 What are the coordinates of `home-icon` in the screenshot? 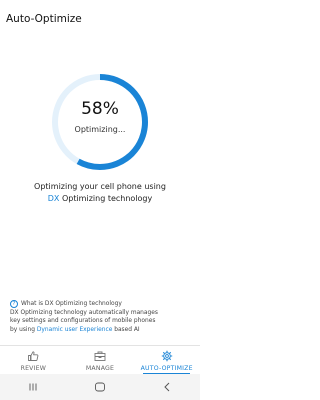 It's located at (100, 387).